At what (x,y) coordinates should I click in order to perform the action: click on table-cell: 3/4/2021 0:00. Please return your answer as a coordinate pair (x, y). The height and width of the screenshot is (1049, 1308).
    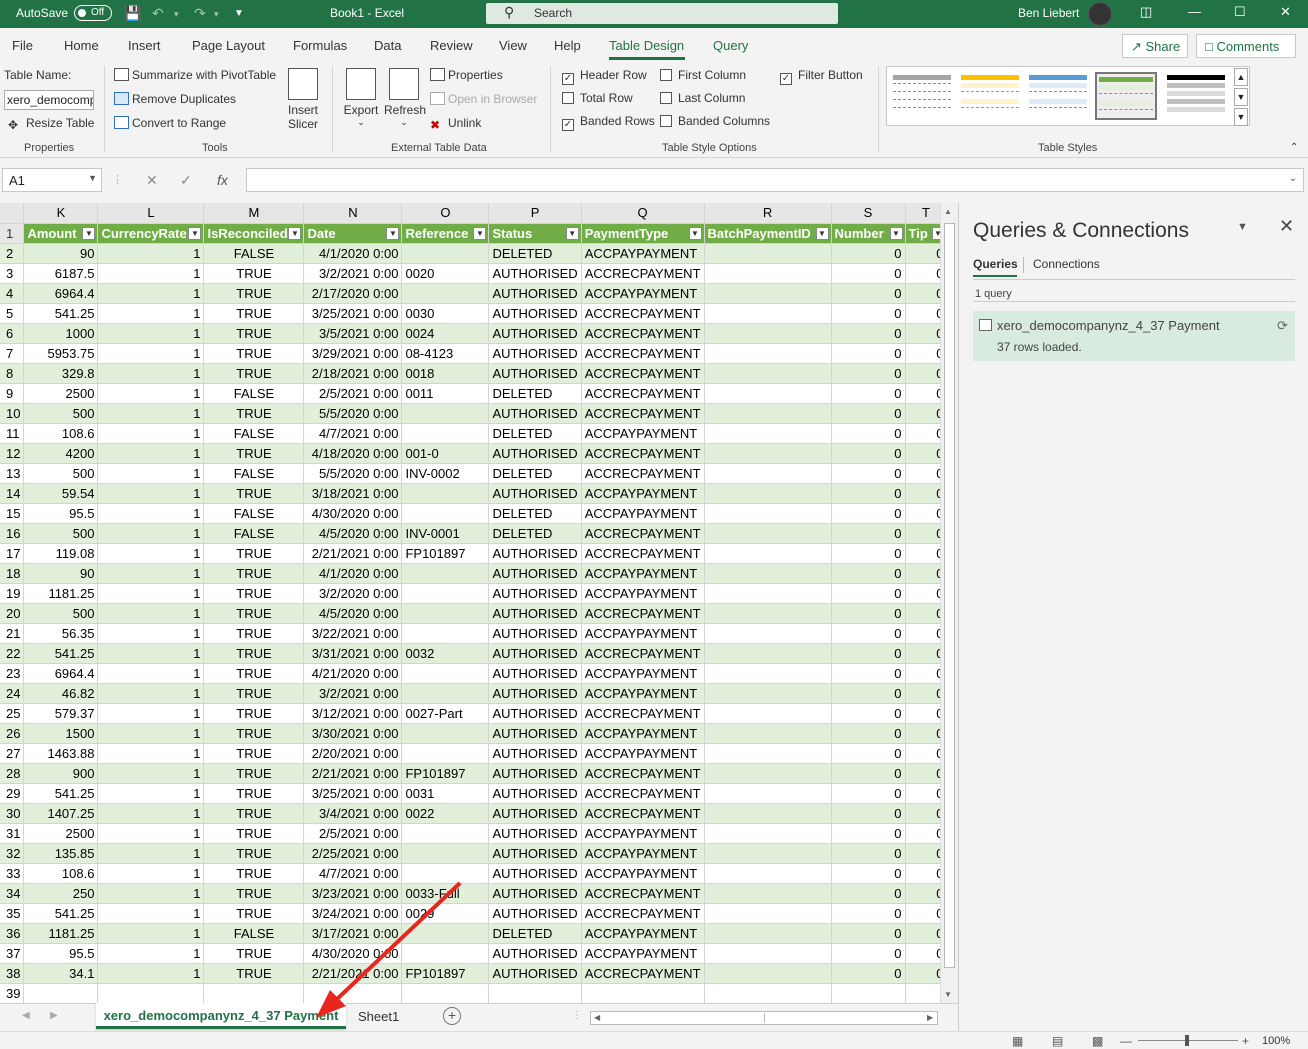
    Looking at the image, I should click on (353, 813).